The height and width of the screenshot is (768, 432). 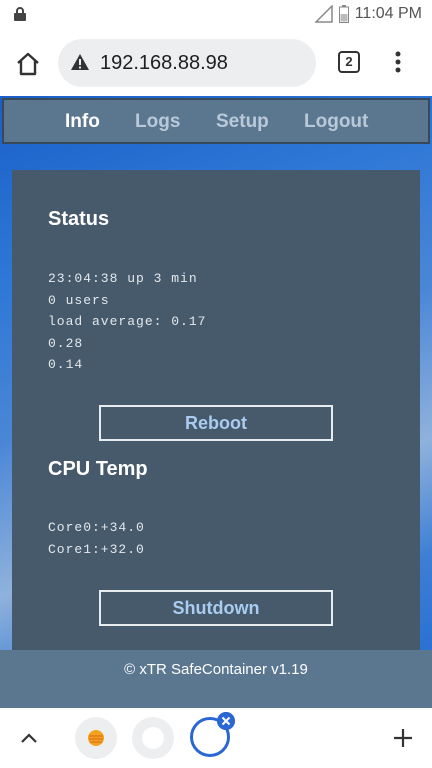 I want to click on status-line: 0.28, so click(x=66, y=343).